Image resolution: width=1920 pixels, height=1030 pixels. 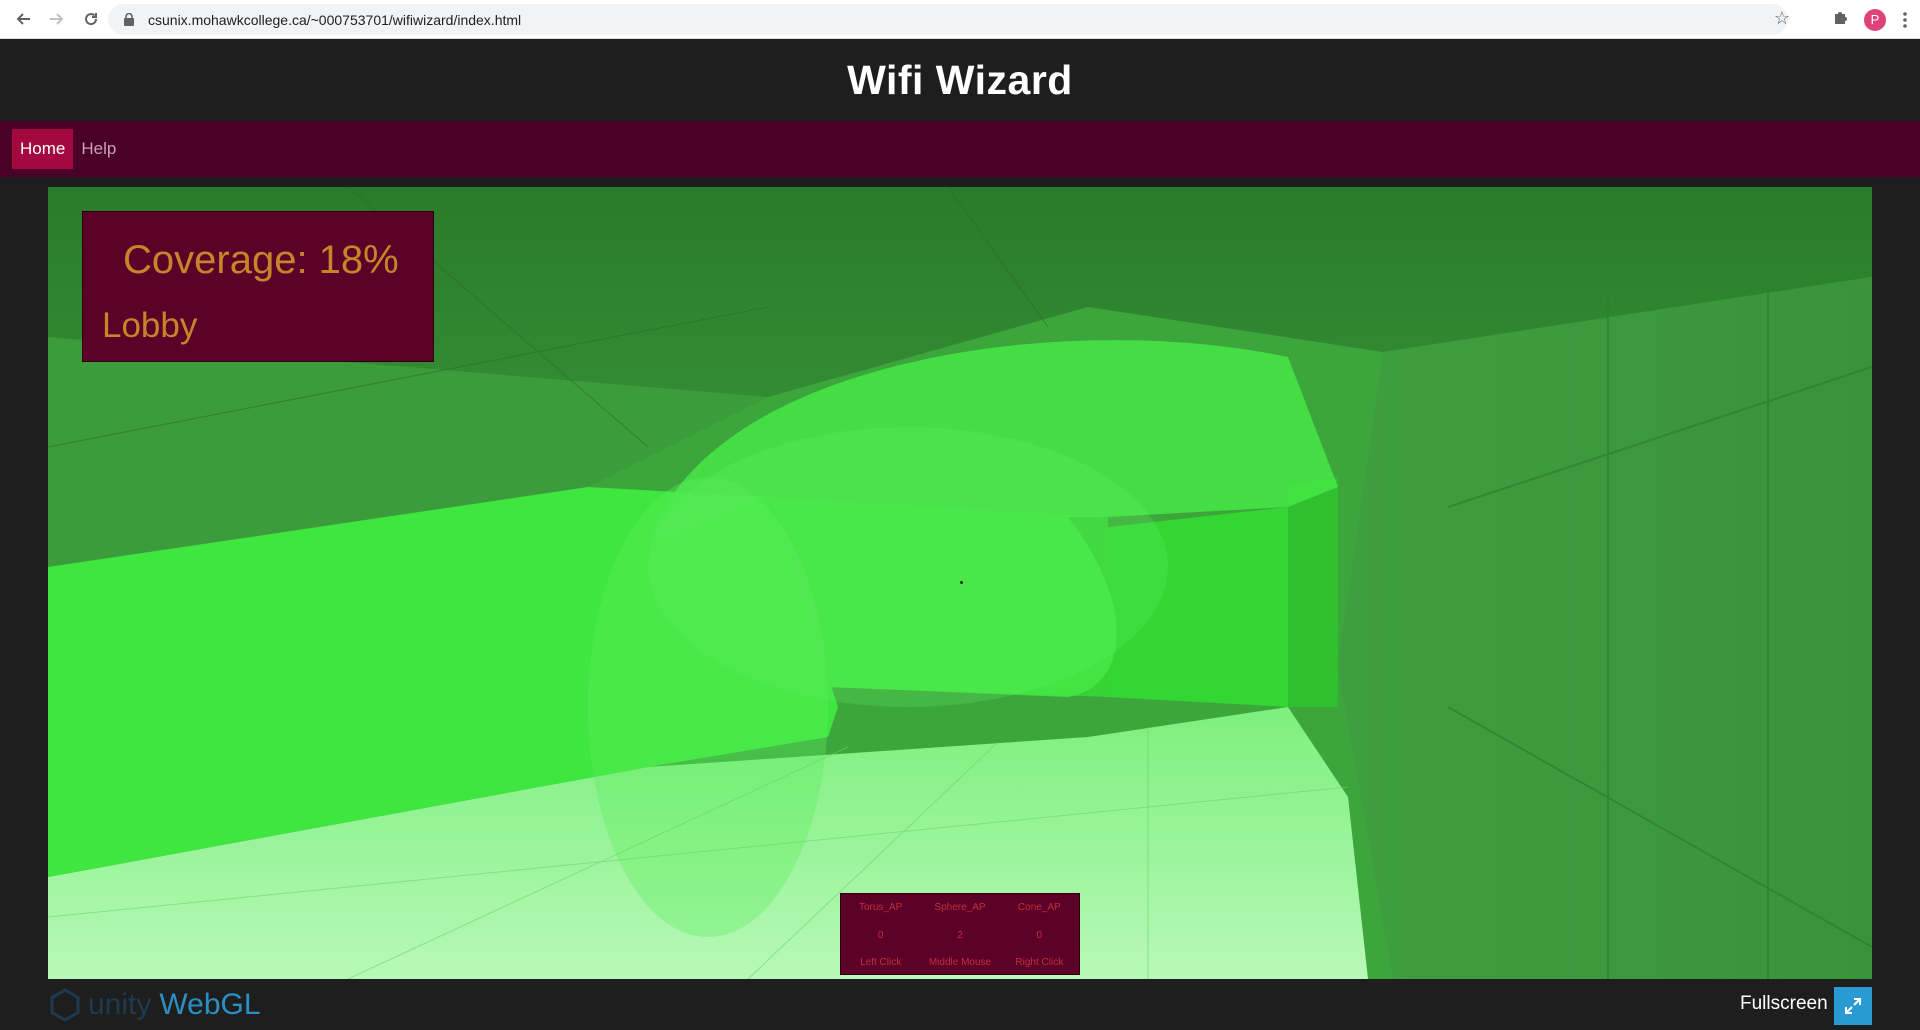 I want to click on coverage-panel: Coverage: 18% Lobby, so click(x=258, y=286).